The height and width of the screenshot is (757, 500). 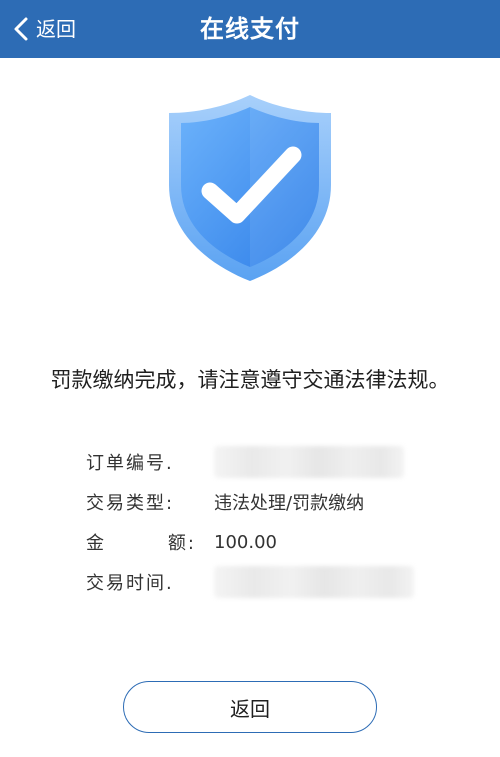 I want to click on transaction-time-redacted, so click(x=314, y=582).